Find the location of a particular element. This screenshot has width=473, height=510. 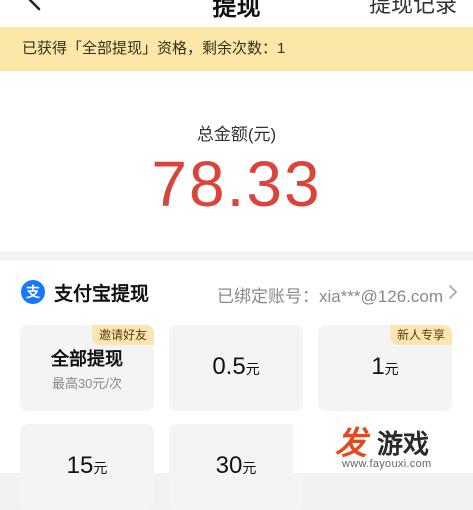

option-30-yuan: 30元 is located at coordinates (236, 467).